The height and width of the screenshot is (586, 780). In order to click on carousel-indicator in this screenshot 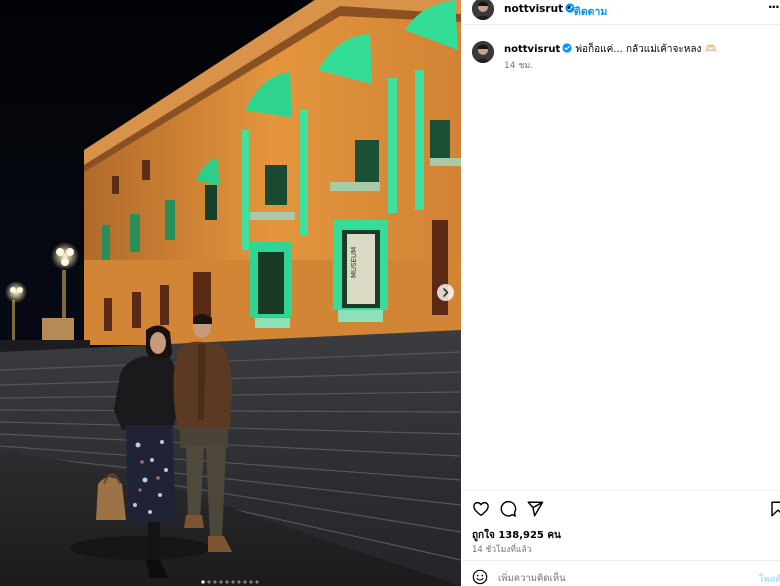, I will do `click(230, 582)`.